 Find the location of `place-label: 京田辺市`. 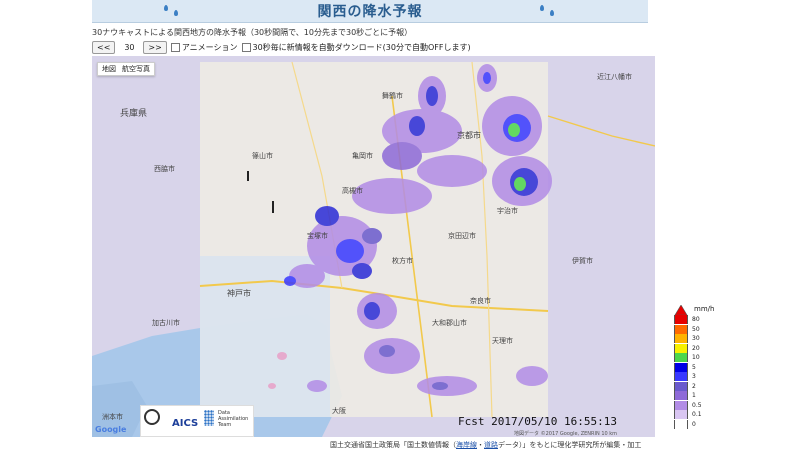

place-label: 京田辺市 is located at coordinates (462, 236).